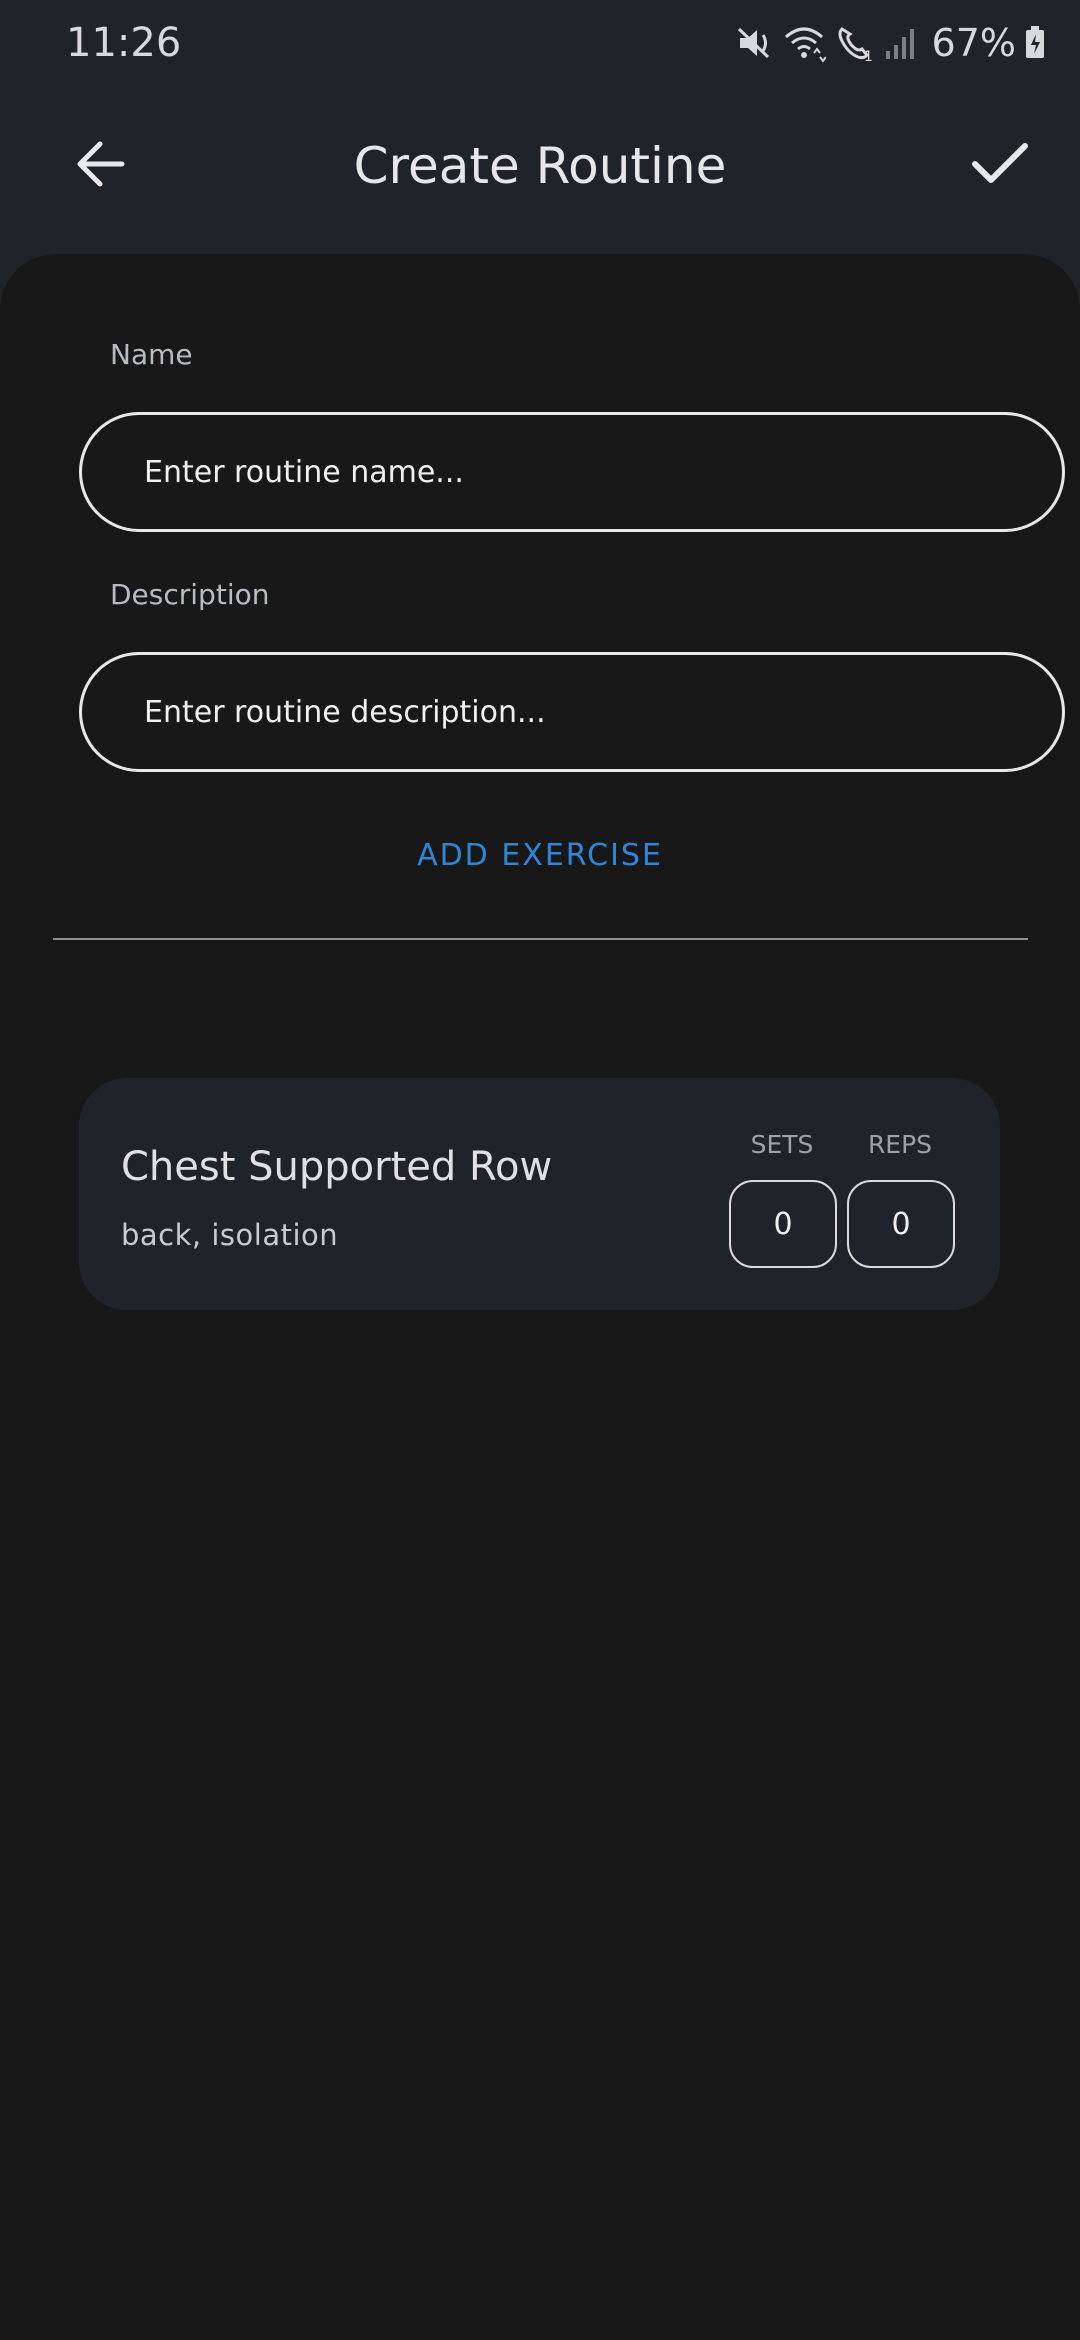  I want to click on wifi-icon, so click(804, 43).